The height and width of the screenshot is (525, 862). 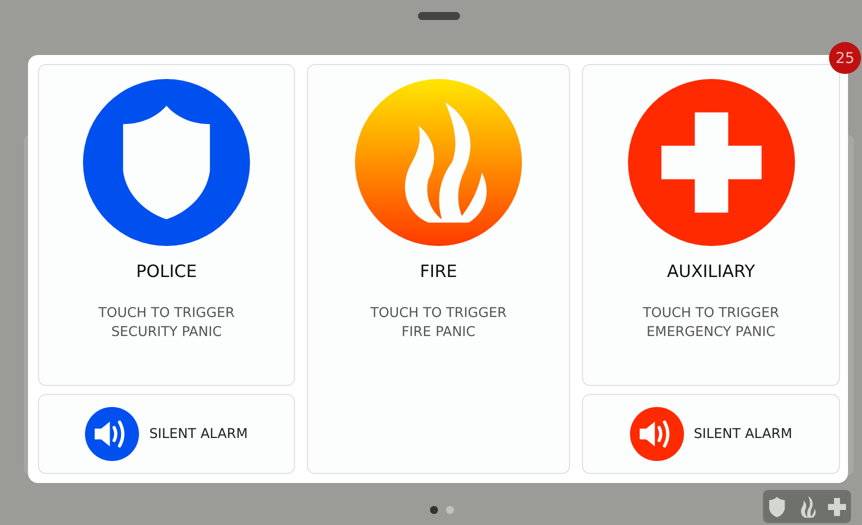 I want to click on panel-title: POLICE, so click(x=166, y=272).